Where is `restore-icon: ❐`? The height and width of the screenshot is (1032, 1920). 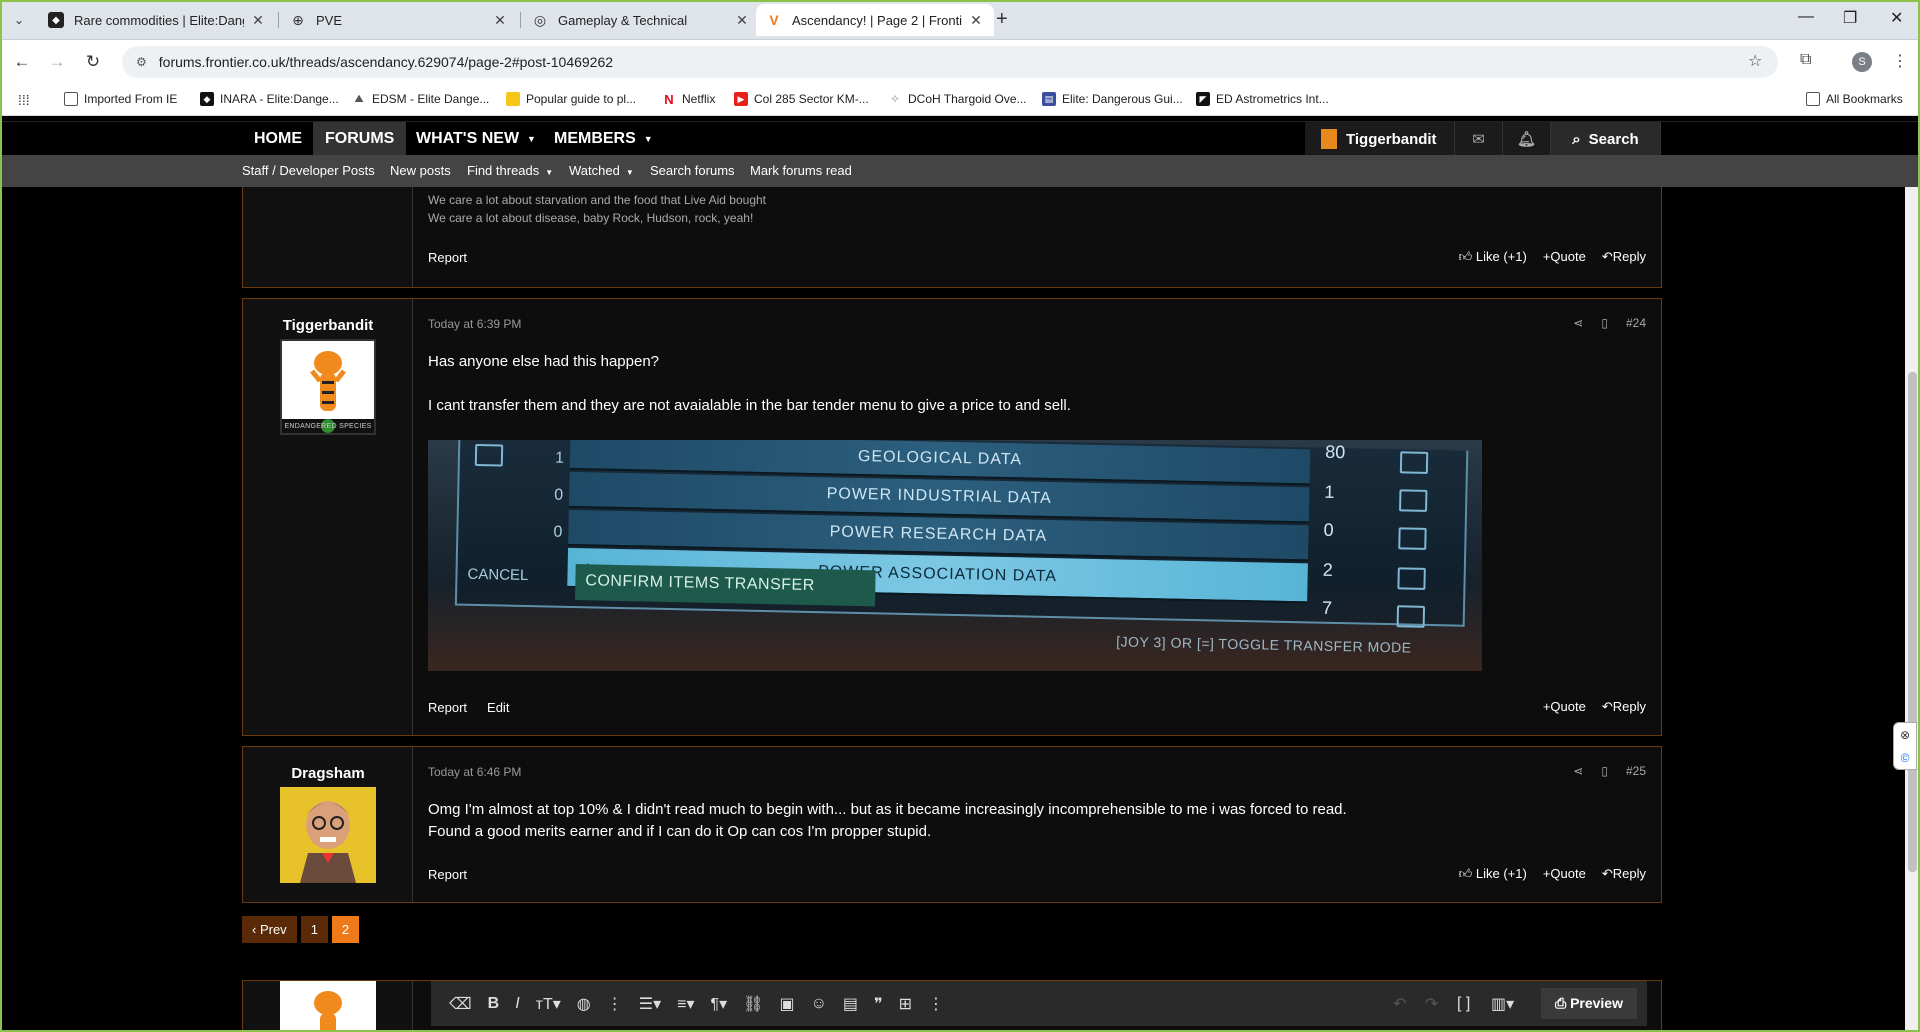 restore-icon: ❐ is located at coordinates (1850, 18).